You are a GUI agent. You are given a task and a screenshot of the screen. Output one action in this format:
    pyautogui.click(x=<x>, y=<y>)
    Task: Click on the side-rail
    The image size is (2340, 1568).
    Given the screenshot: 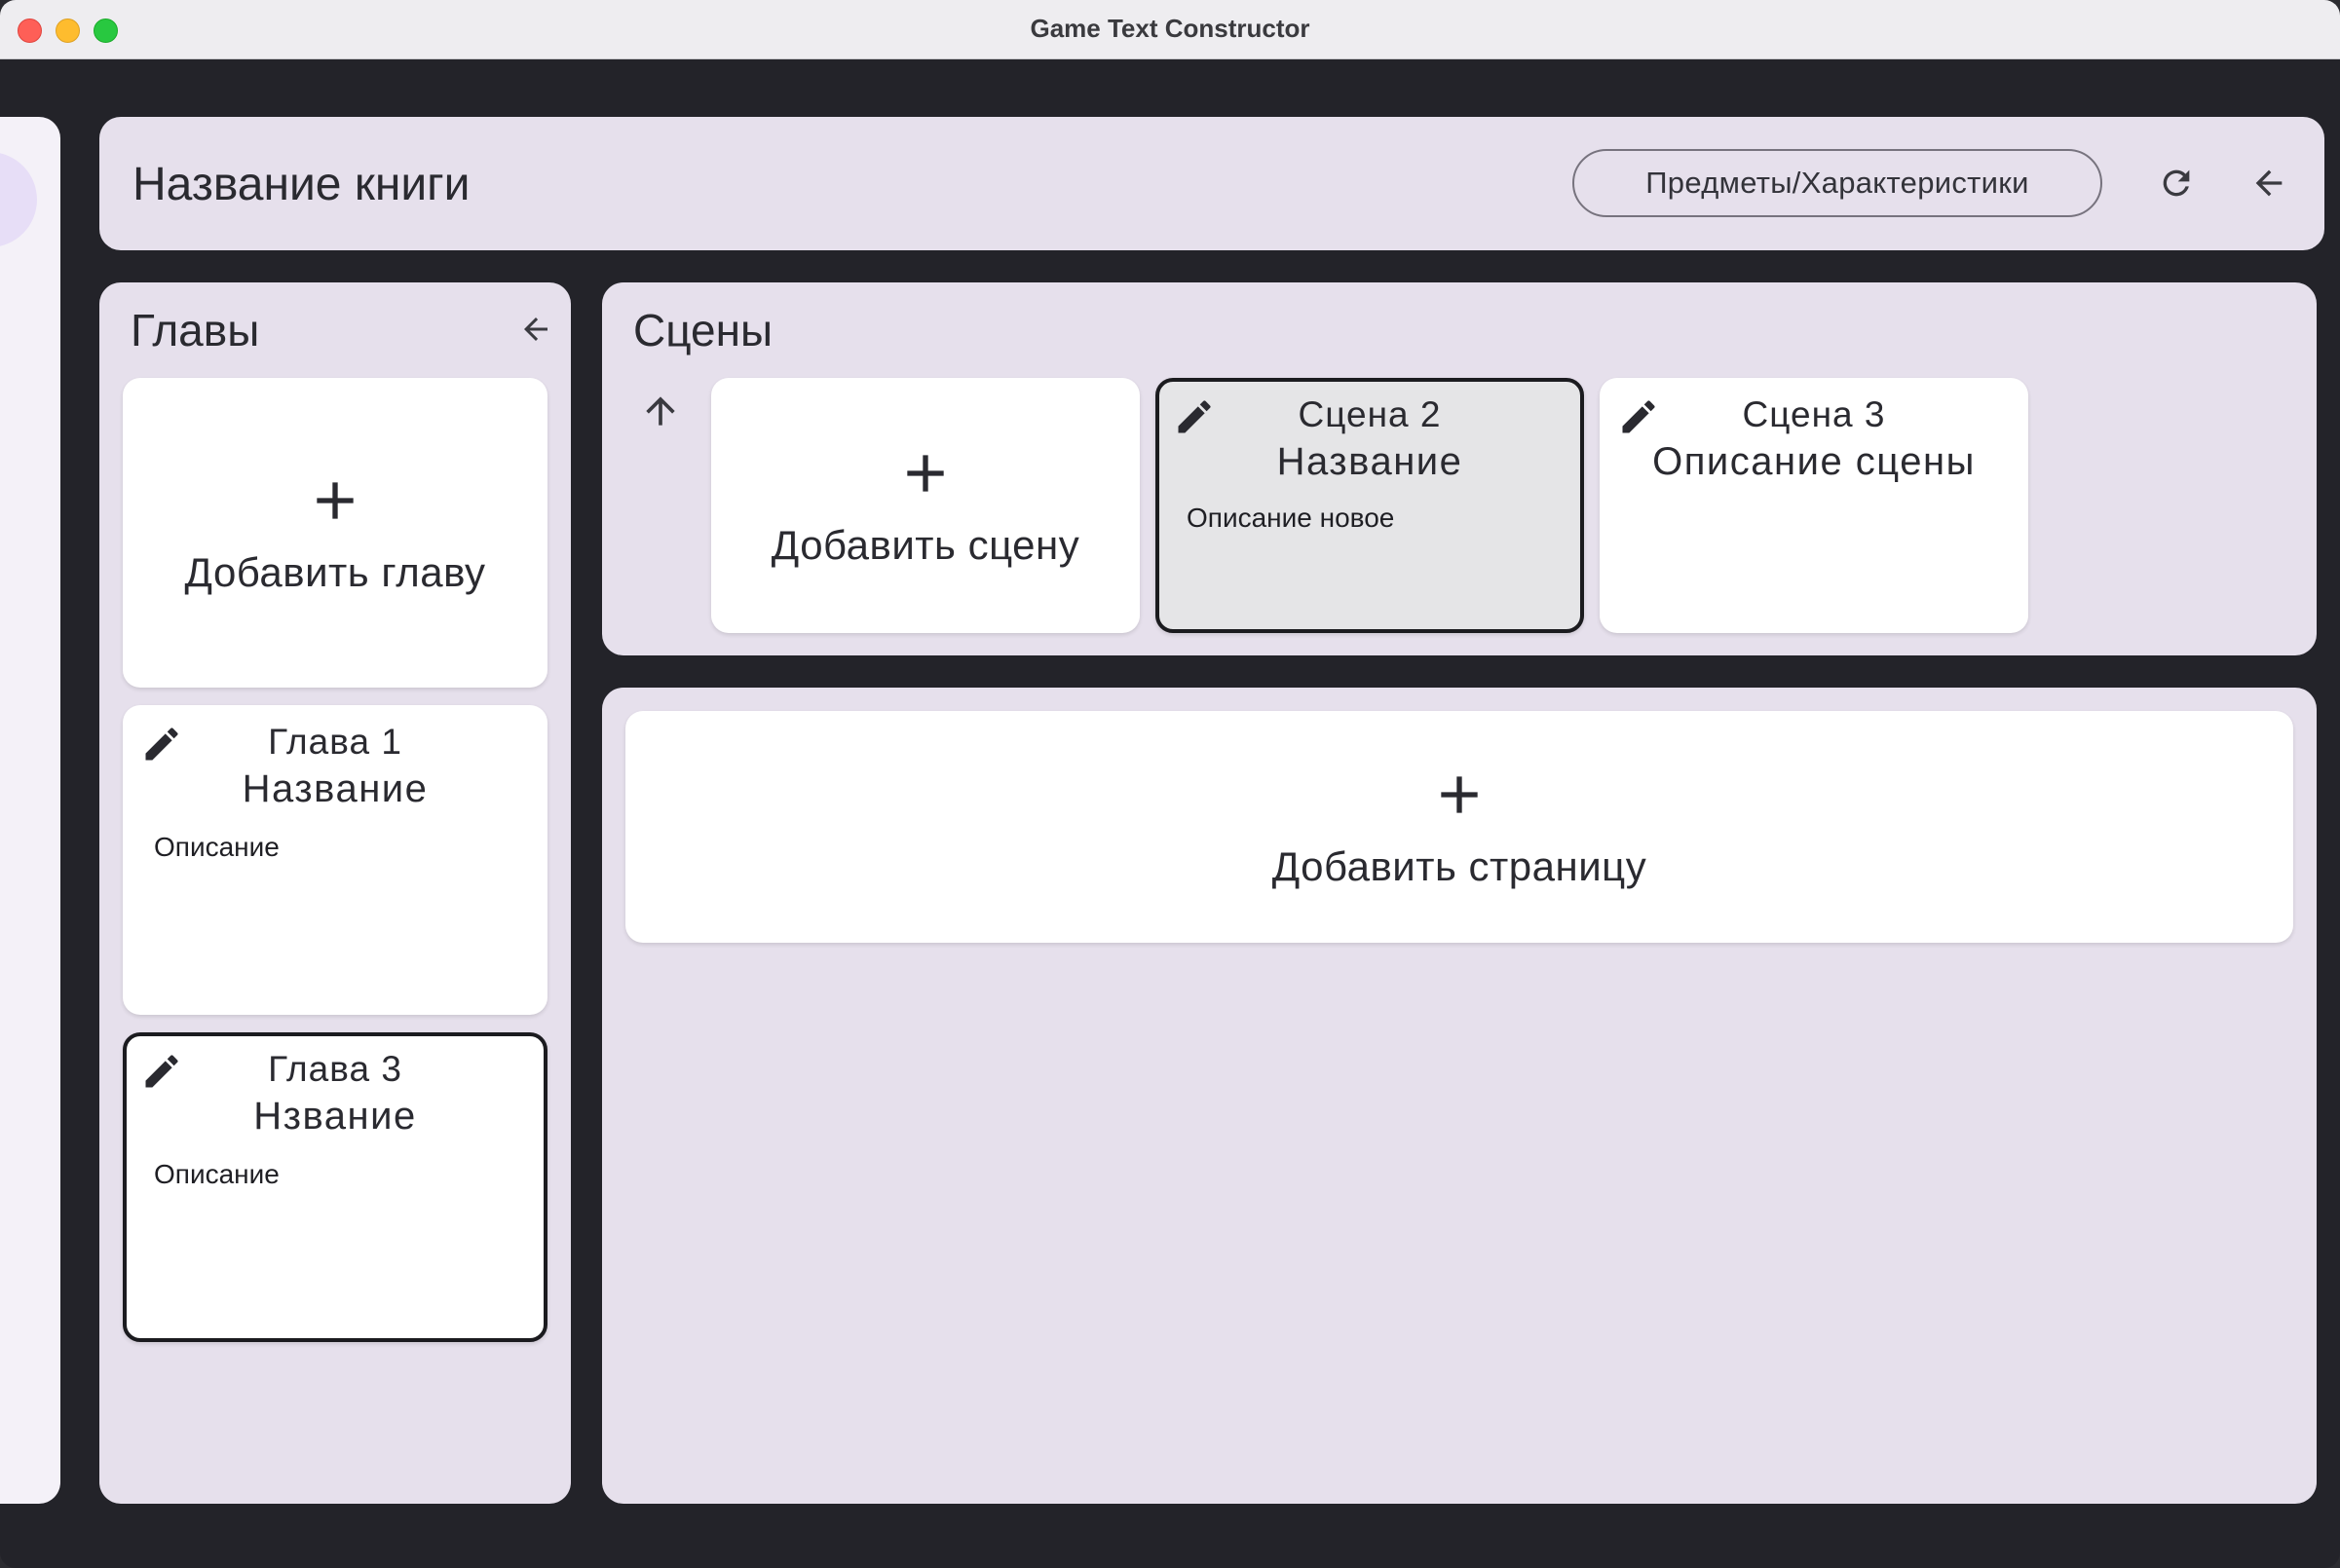 What is the action you would take?
    pyautogui.click(x=30, y=810)
    